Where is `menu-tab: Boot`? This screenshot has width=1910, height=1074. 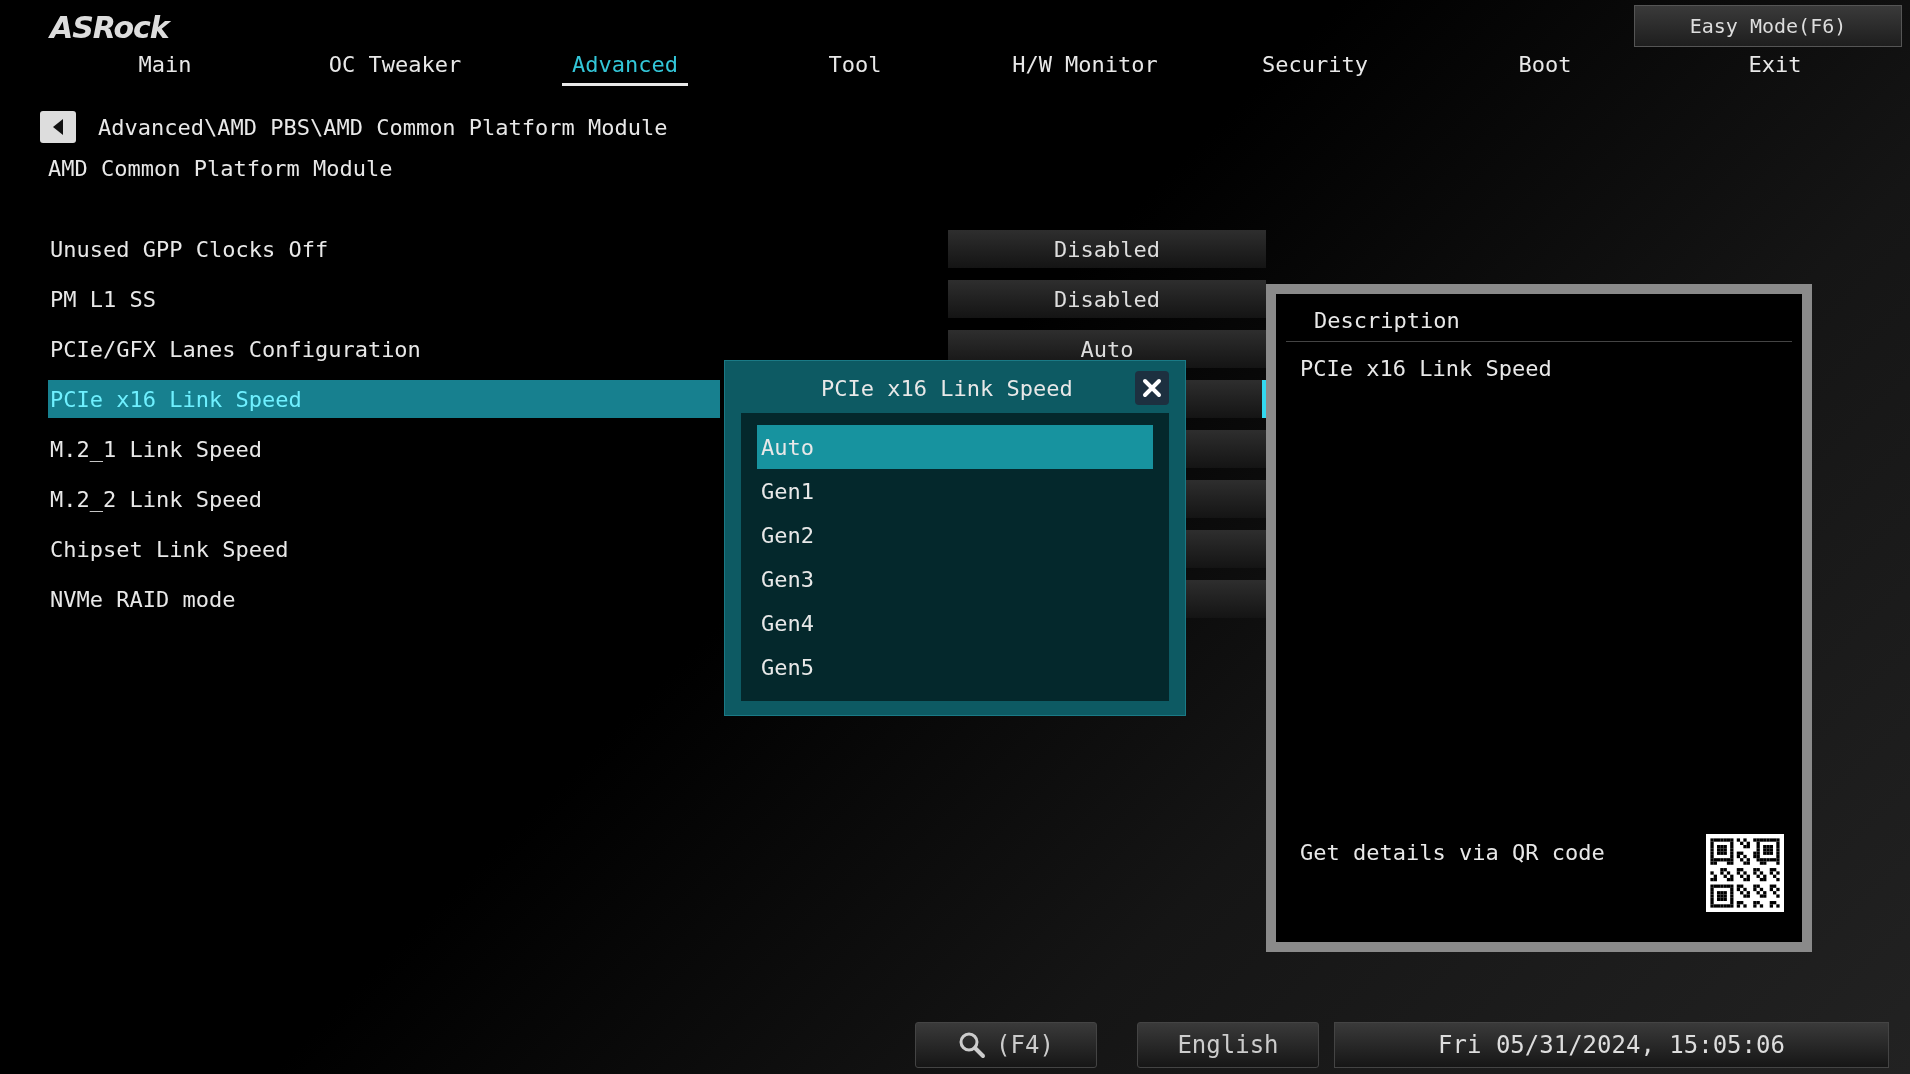
menu-tab: Boot is located at coordinates (1545, 75).